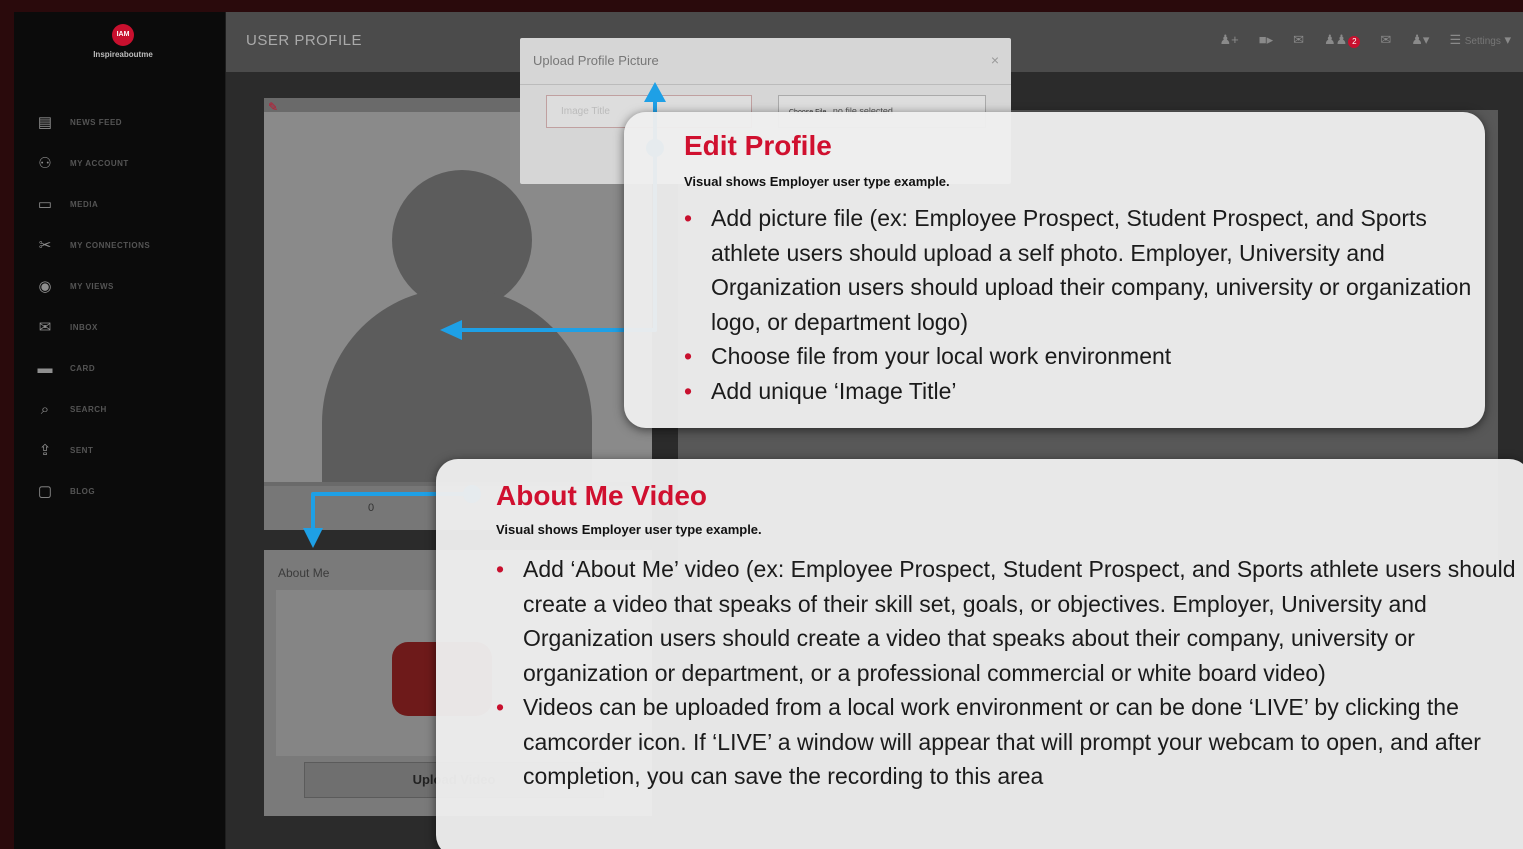 The height and width of the screenshot is (849, 1523). What do you see at coordinates (82, 450) in the screenshot?
I see `sidebar-item-label: SENT` at bounding box center [82, 450].